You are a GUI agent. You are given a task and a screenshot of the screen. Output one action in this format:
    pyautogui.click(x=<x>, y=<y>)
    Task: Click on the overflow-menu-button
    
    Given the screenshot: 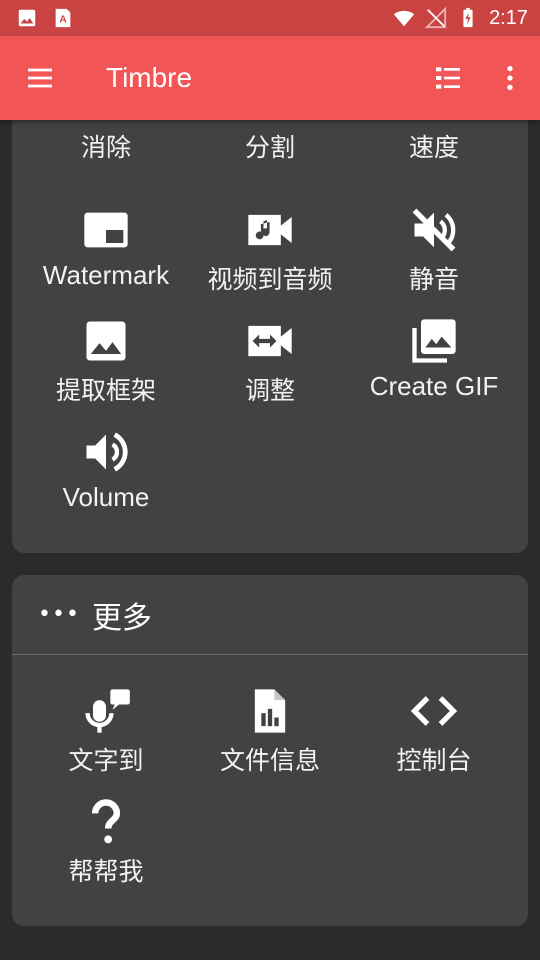 What is the action you would take?
    pyautogui.click(x=510, y=78)
    